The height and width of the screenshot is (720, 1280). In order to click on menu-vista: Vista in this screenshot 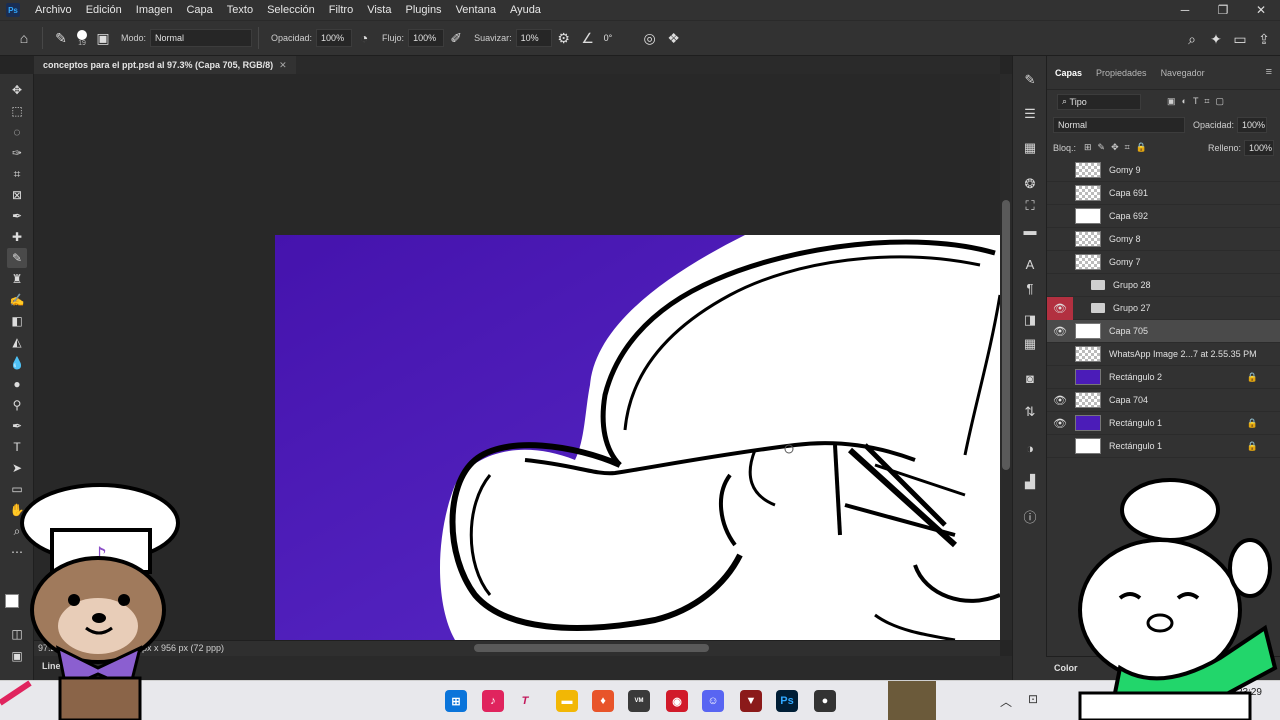, I will do `click(379, 10)`.